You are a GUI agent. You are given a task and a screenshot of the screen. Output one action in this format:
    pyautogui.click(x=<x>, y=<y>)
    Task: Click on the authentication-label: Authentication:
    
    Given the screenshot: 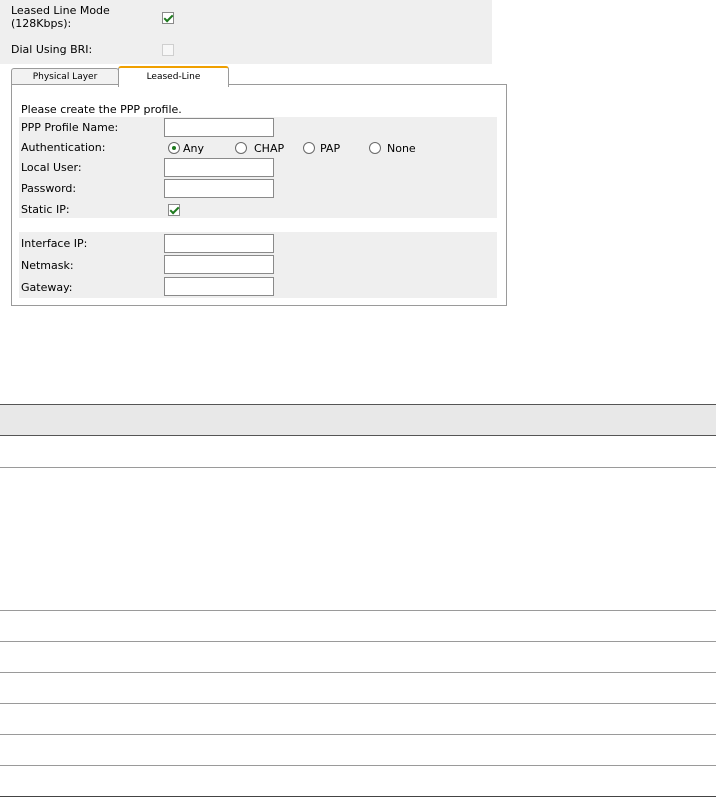 What is the action you would take?
    pyautogui.click(x=63, y=147)
    